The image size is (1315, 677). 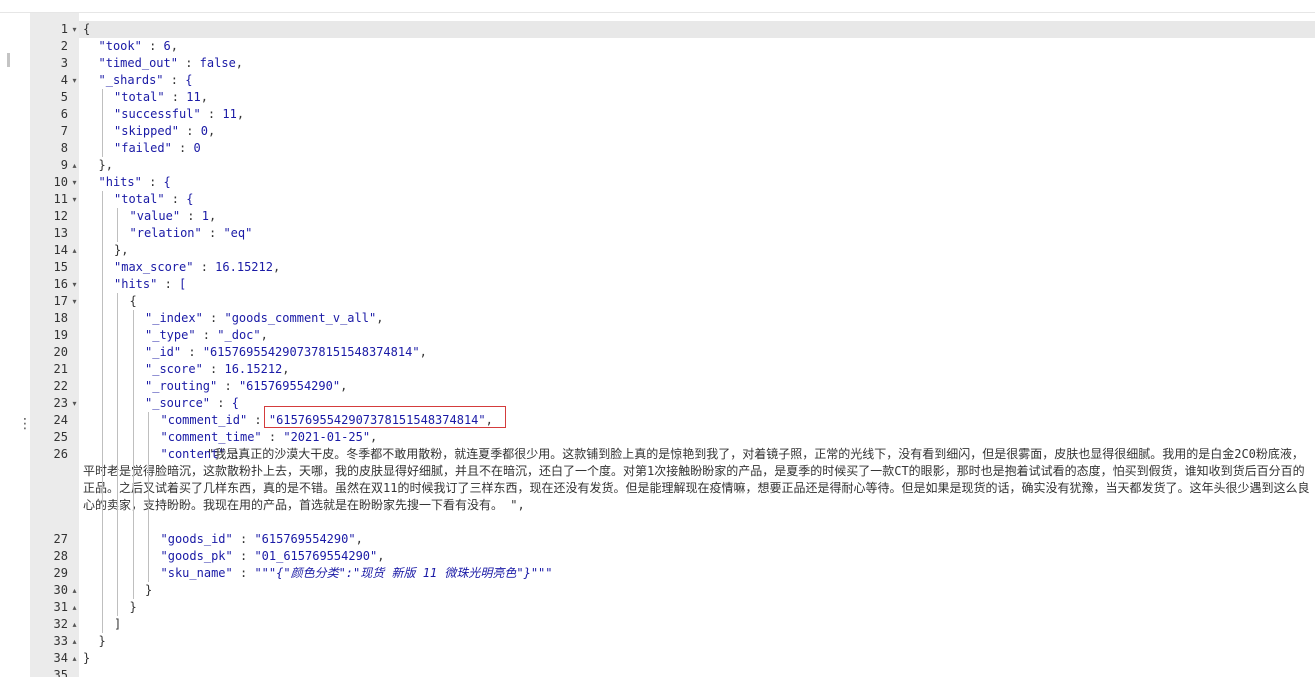 What do you see at coordinates (64, 29) in the screenshot?
I see `line-number: 1` at bounding box center [64, 29].